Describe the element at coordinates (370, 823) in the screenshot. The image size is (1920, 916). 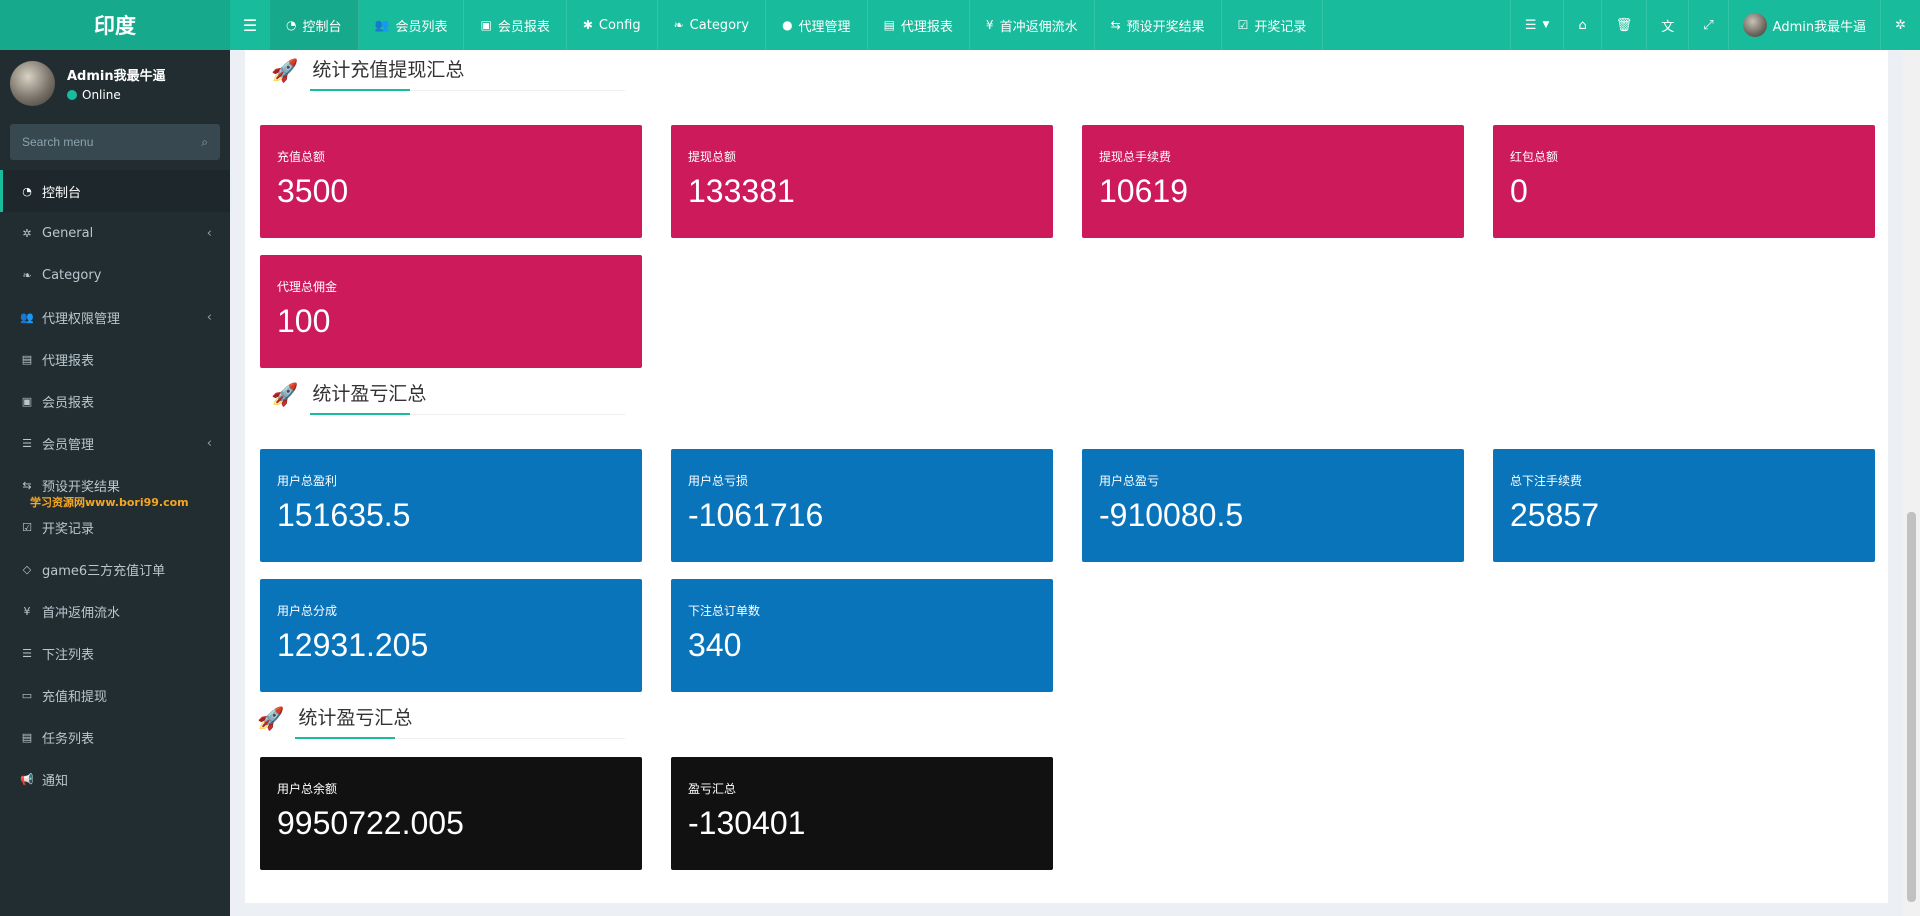
I see `card-value: 9950722.005` at that location.